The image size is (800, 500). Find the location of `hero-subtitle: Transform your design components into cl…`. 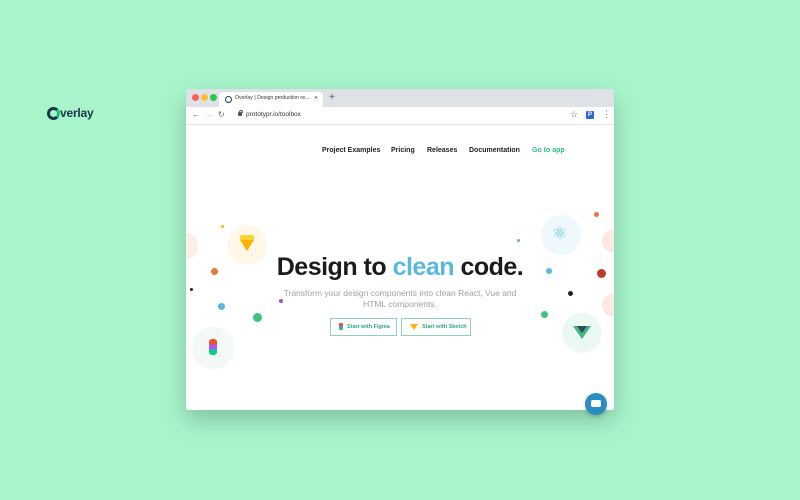

hero-subtitle: Transform your design components into cl… is located at coordinates (400, 298).